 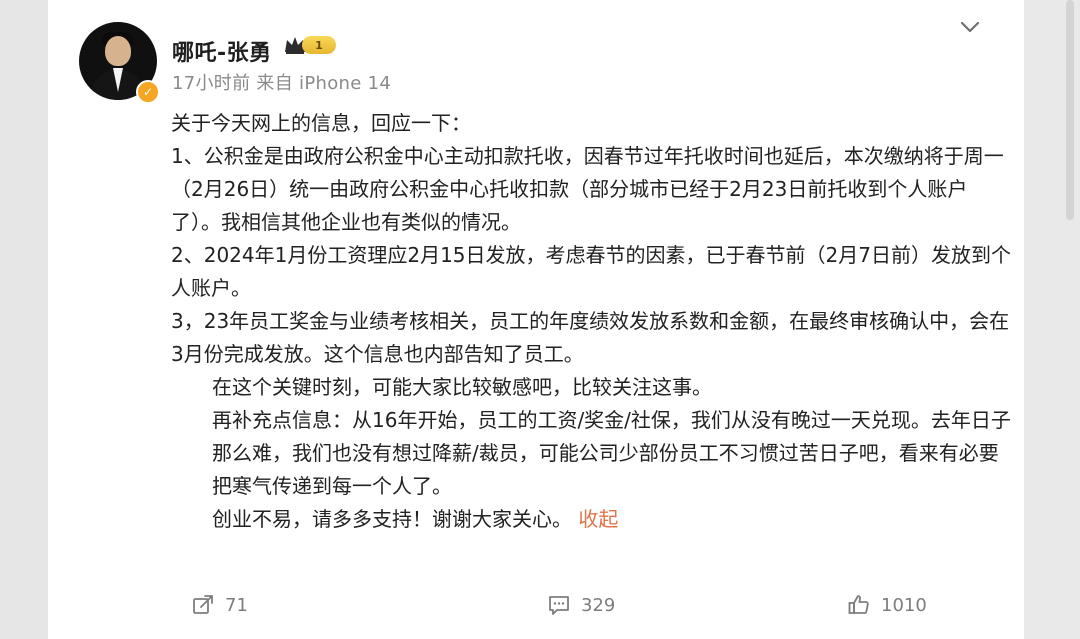 I want to click on post-author-name: 哪吒-张勇, so click(x=222, y=51).